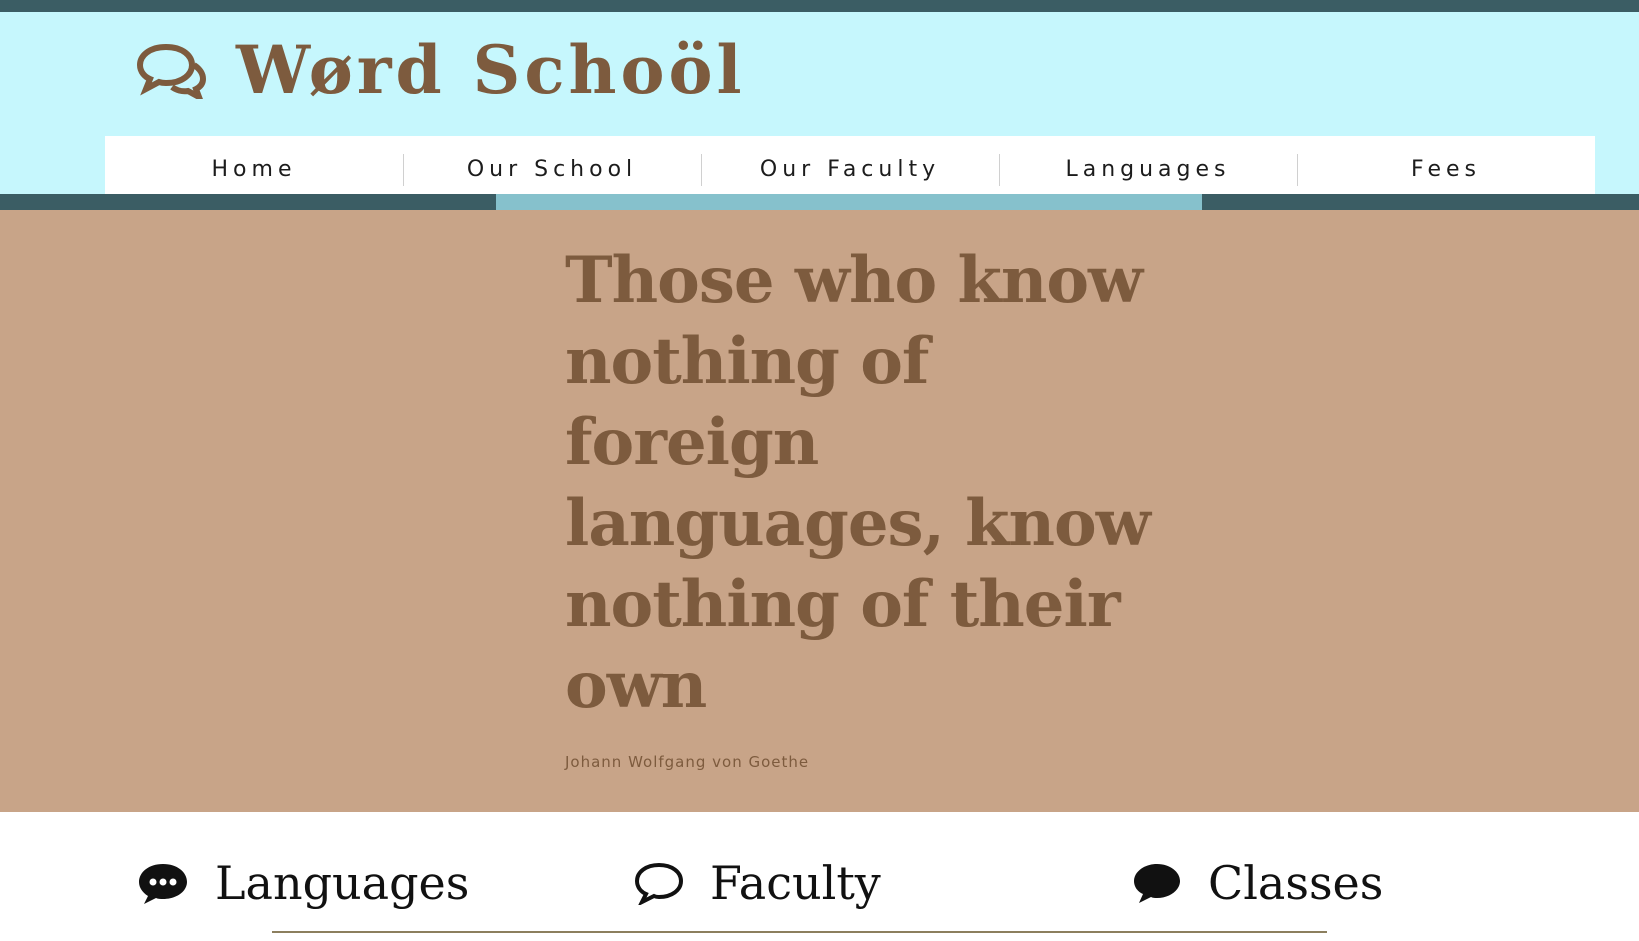 The width and height of the screenshot is (1639, 941). I want to click on feature-languages: Languages, so click(303, 883).